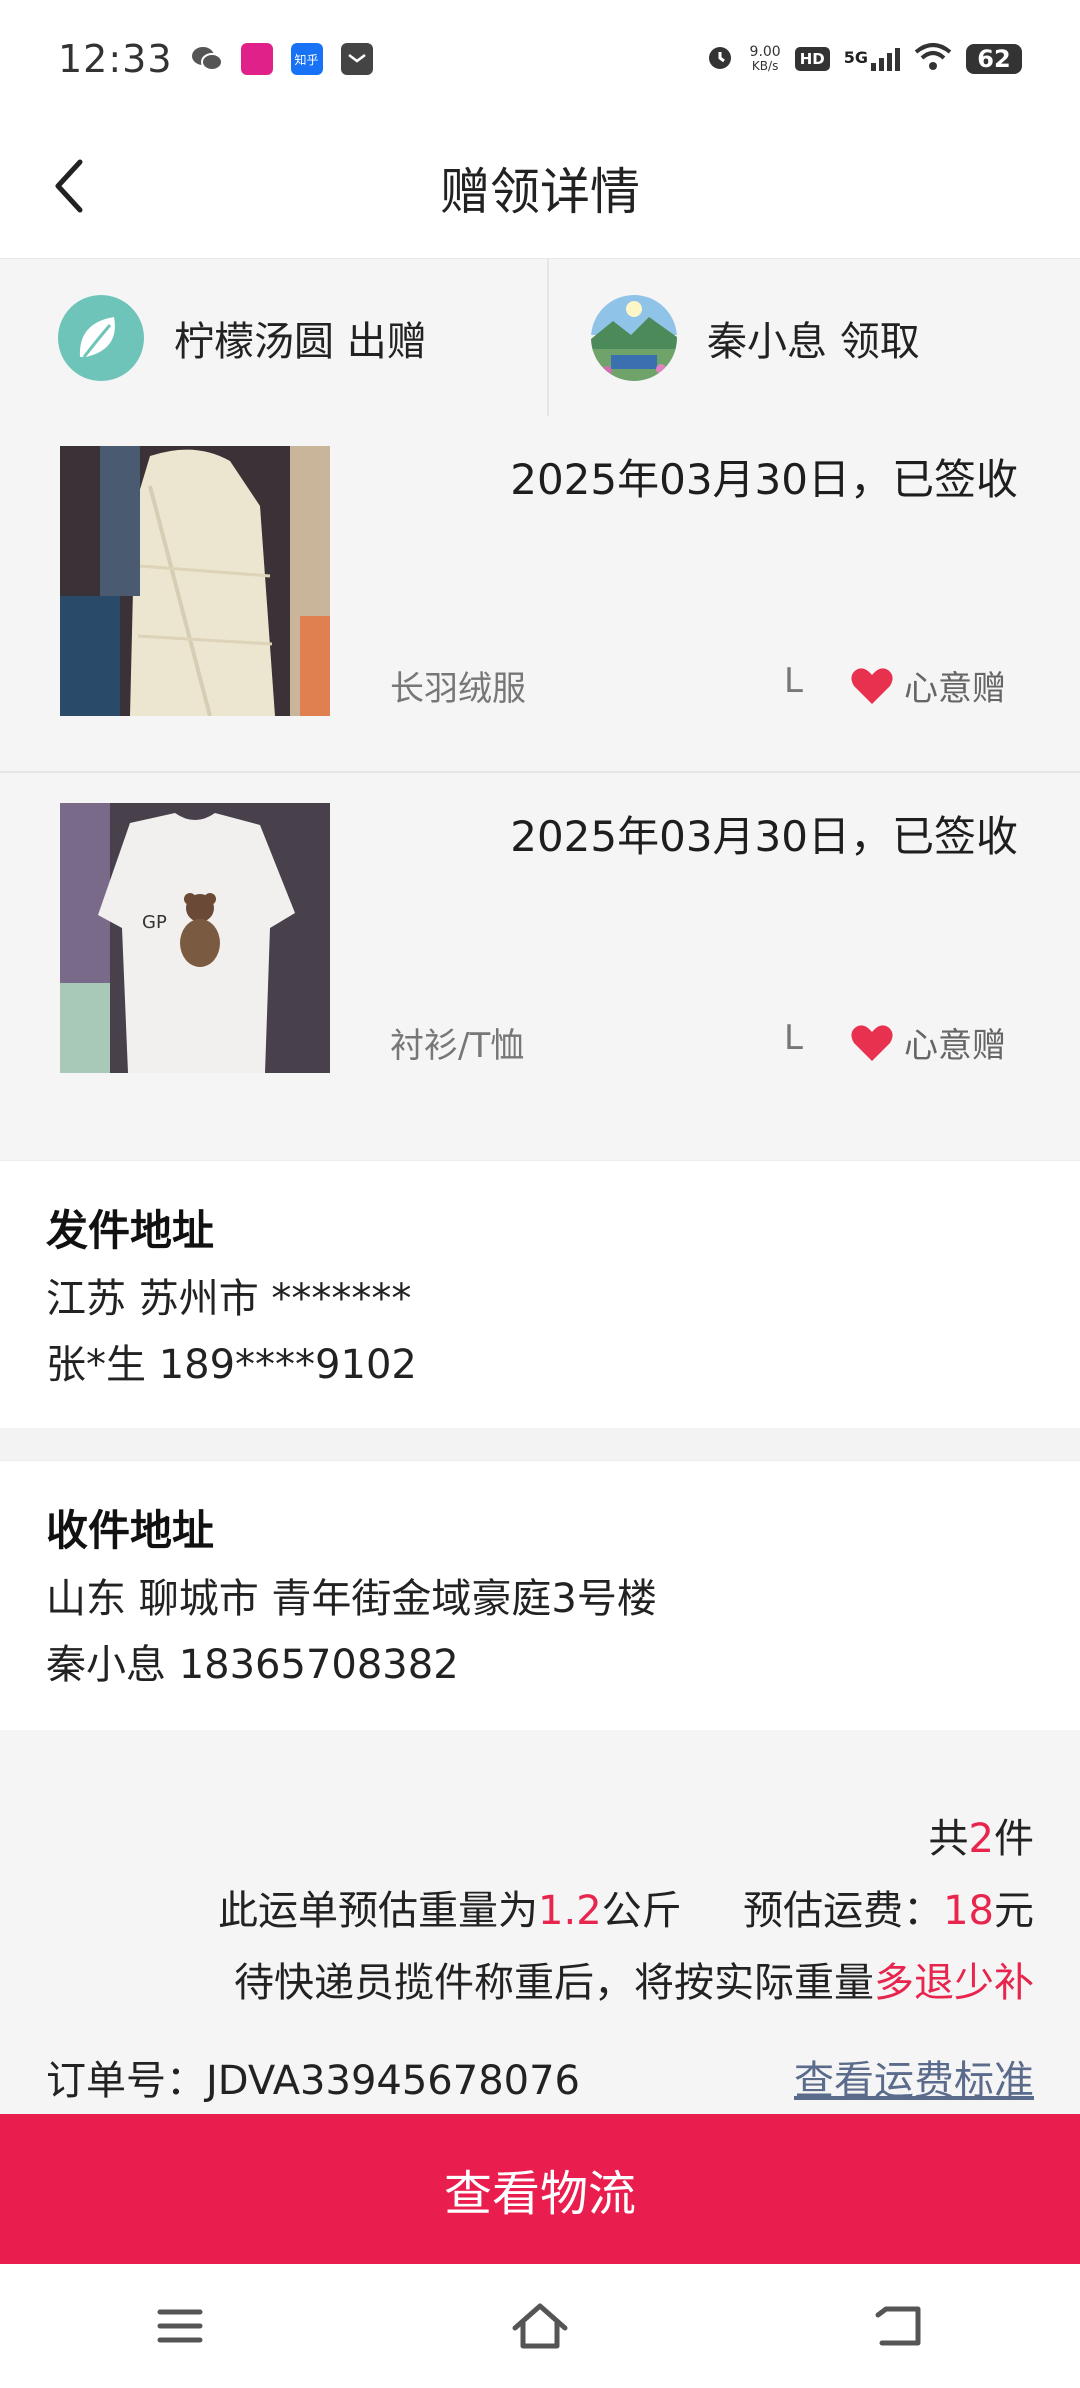 The height and width of the screenshot is (2388, 1080). I want to click on sender-contact: 张*生 189****9102, so click(231, 1365).